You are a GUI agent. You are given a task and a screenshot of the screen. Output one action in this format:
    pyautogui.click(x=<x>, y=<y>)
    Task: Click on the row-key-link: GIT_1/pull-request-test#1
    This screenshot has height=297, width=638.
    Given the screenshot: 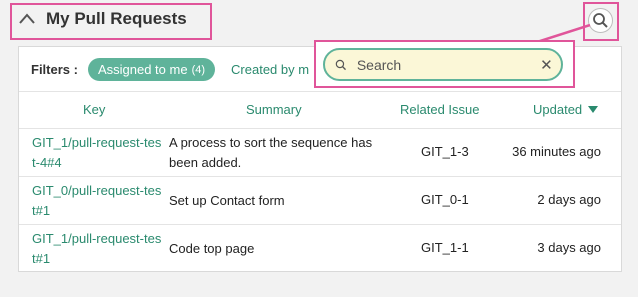 What is the action you would take?
    pyautogui.click(x=97, y=249)
    